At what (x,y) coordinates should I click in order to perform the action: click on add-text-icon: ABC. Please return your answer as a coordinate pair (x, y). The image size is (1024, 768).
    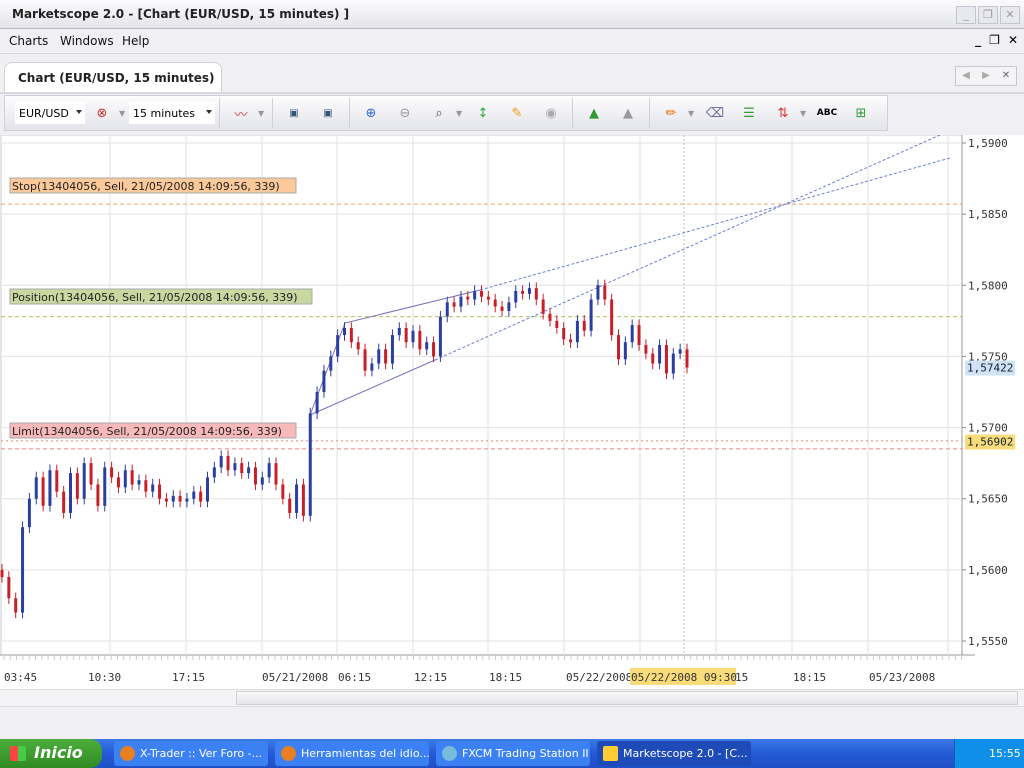
    Looking at the image, I should click on (827, 113).